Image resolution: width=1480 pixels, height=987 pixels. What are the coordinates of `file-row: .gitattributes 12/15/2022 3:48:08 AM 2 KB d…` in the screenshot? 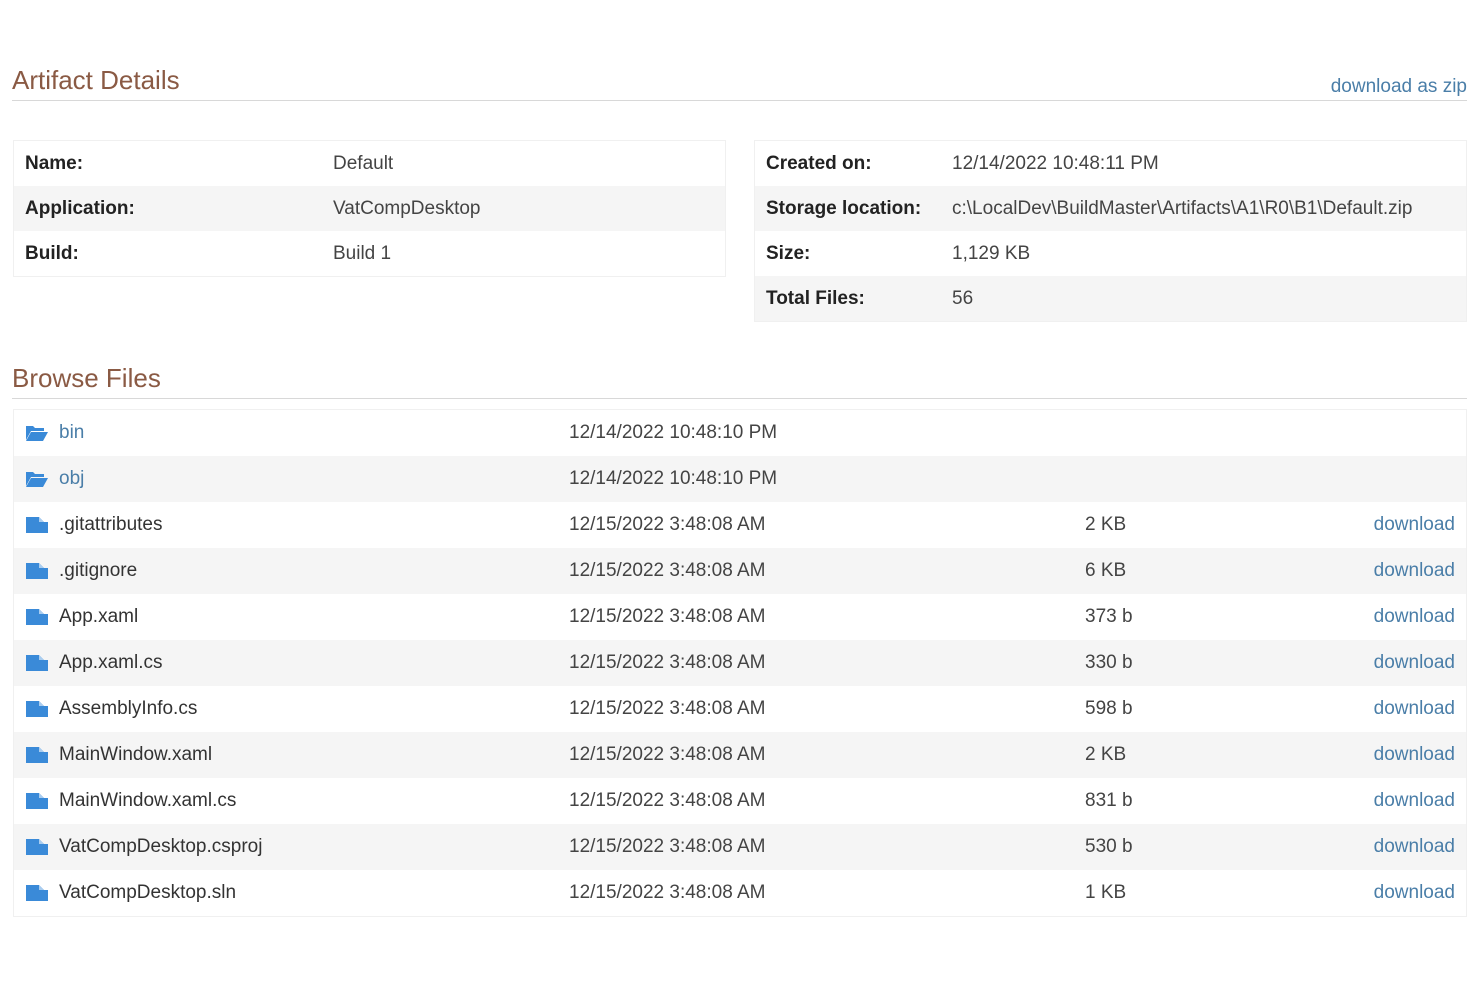 It's located at (740, 525).